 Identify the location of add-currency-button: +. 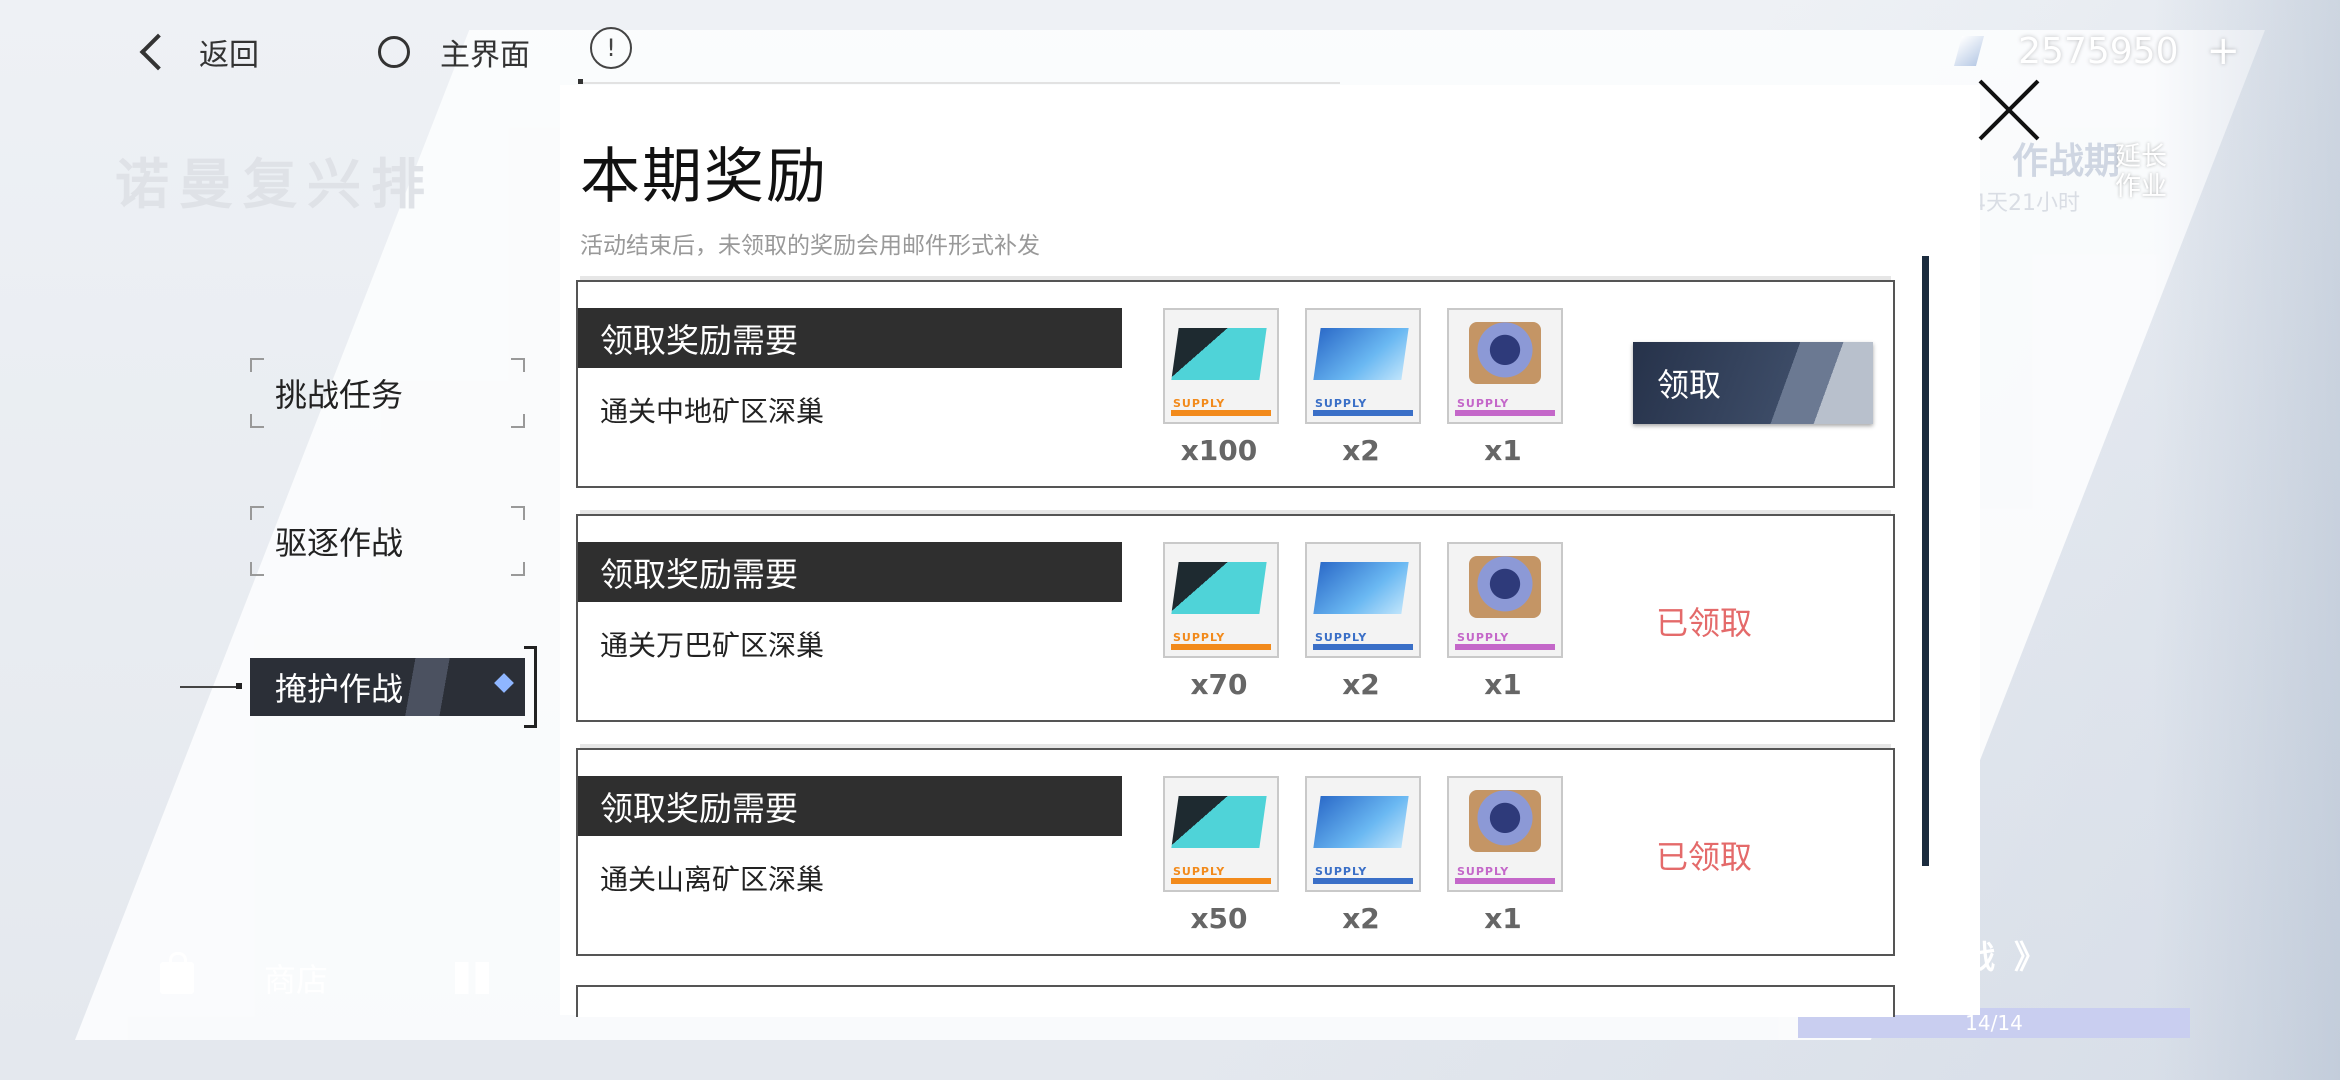
(2223, 51).